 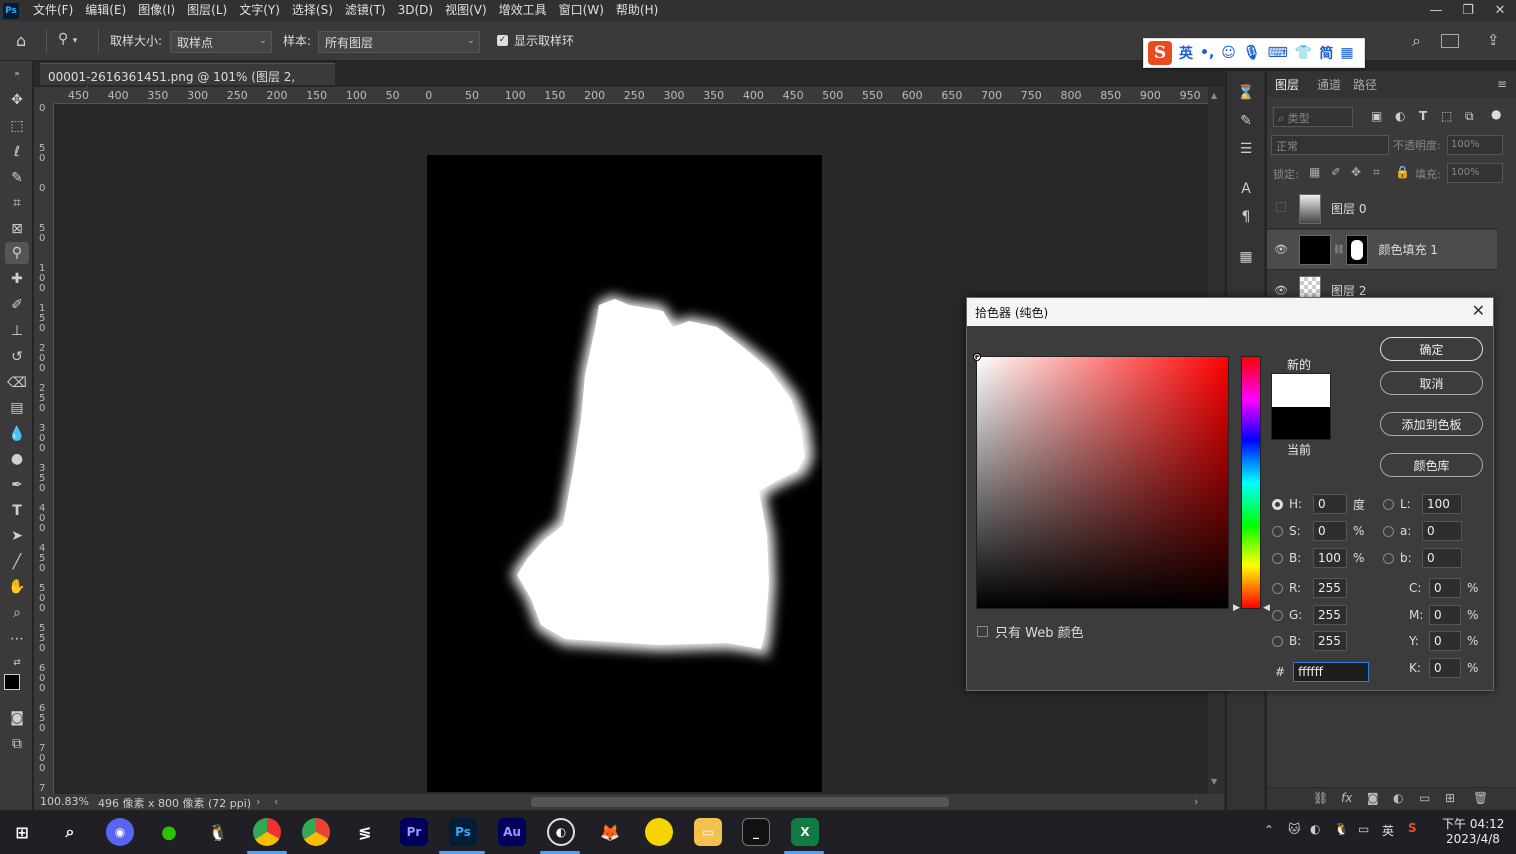 I want to click on lab-l-field: 100, so click(x=1442, y=504).